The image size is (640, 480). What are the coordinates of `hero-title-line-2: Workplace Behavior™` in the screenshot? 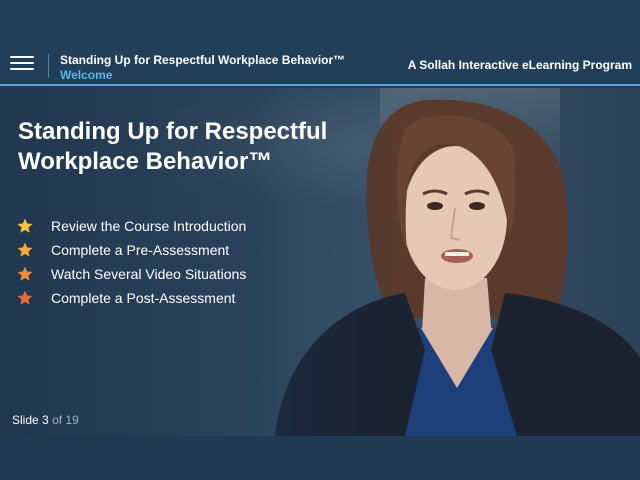 It's located at (145, 161).